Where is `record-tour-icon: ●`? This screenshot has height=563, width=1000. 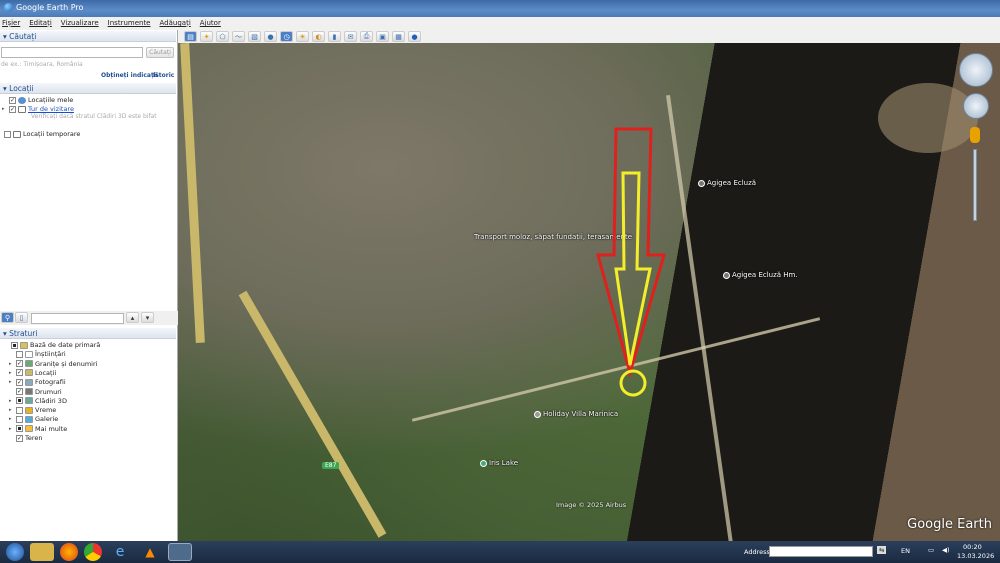 record-tour-icon: ● is located at coordinates (270, 36).